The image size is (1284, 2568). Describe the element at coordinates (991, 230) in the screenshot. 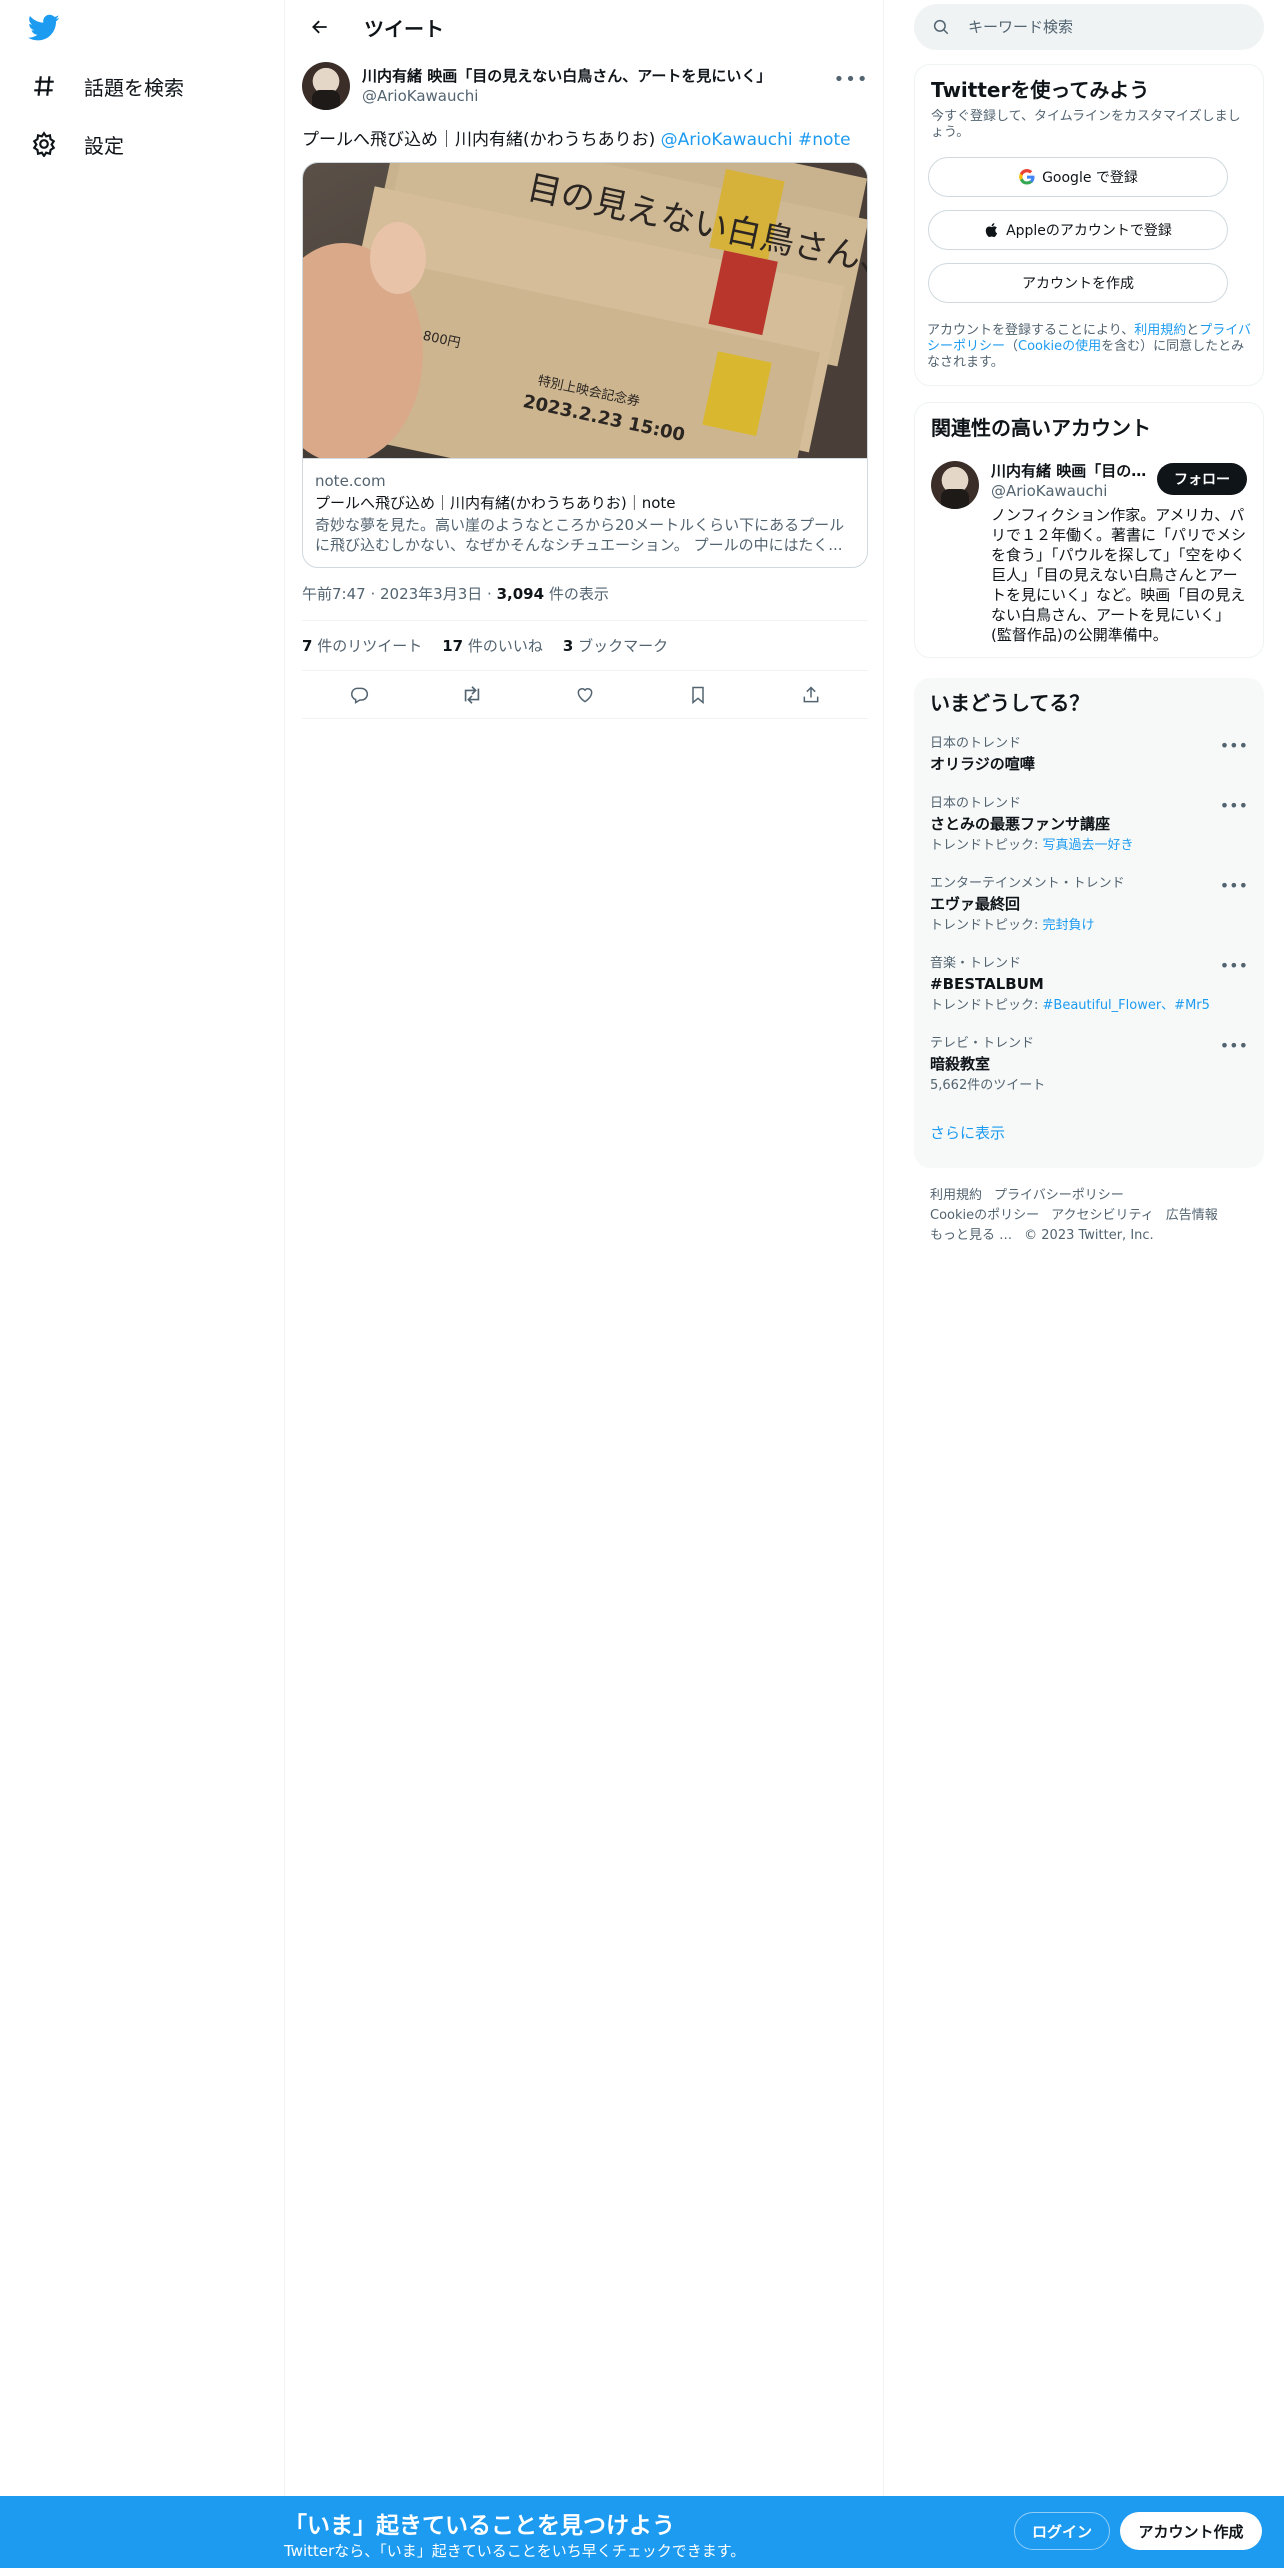

I see `apple-icon` at that location.